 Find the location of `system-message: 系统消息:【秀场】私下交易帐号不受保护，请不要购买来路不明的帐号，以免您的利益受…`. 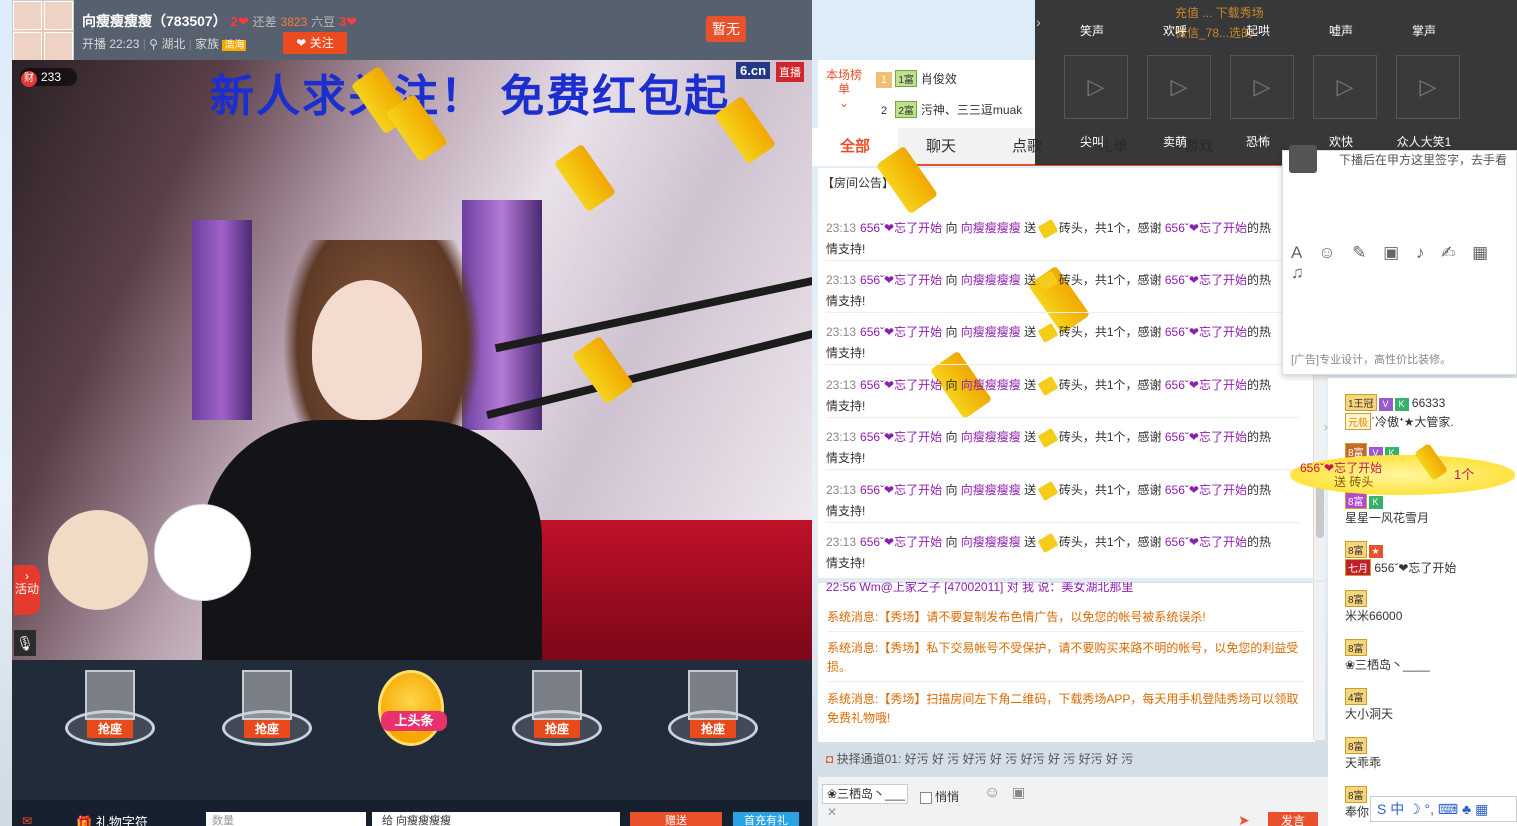

system-message: 系统消息:【秀场】私下交易帐号不受保护，请不要购买来路不明的帐号，以免您的利益受… is located at coordinates (1065, 660).